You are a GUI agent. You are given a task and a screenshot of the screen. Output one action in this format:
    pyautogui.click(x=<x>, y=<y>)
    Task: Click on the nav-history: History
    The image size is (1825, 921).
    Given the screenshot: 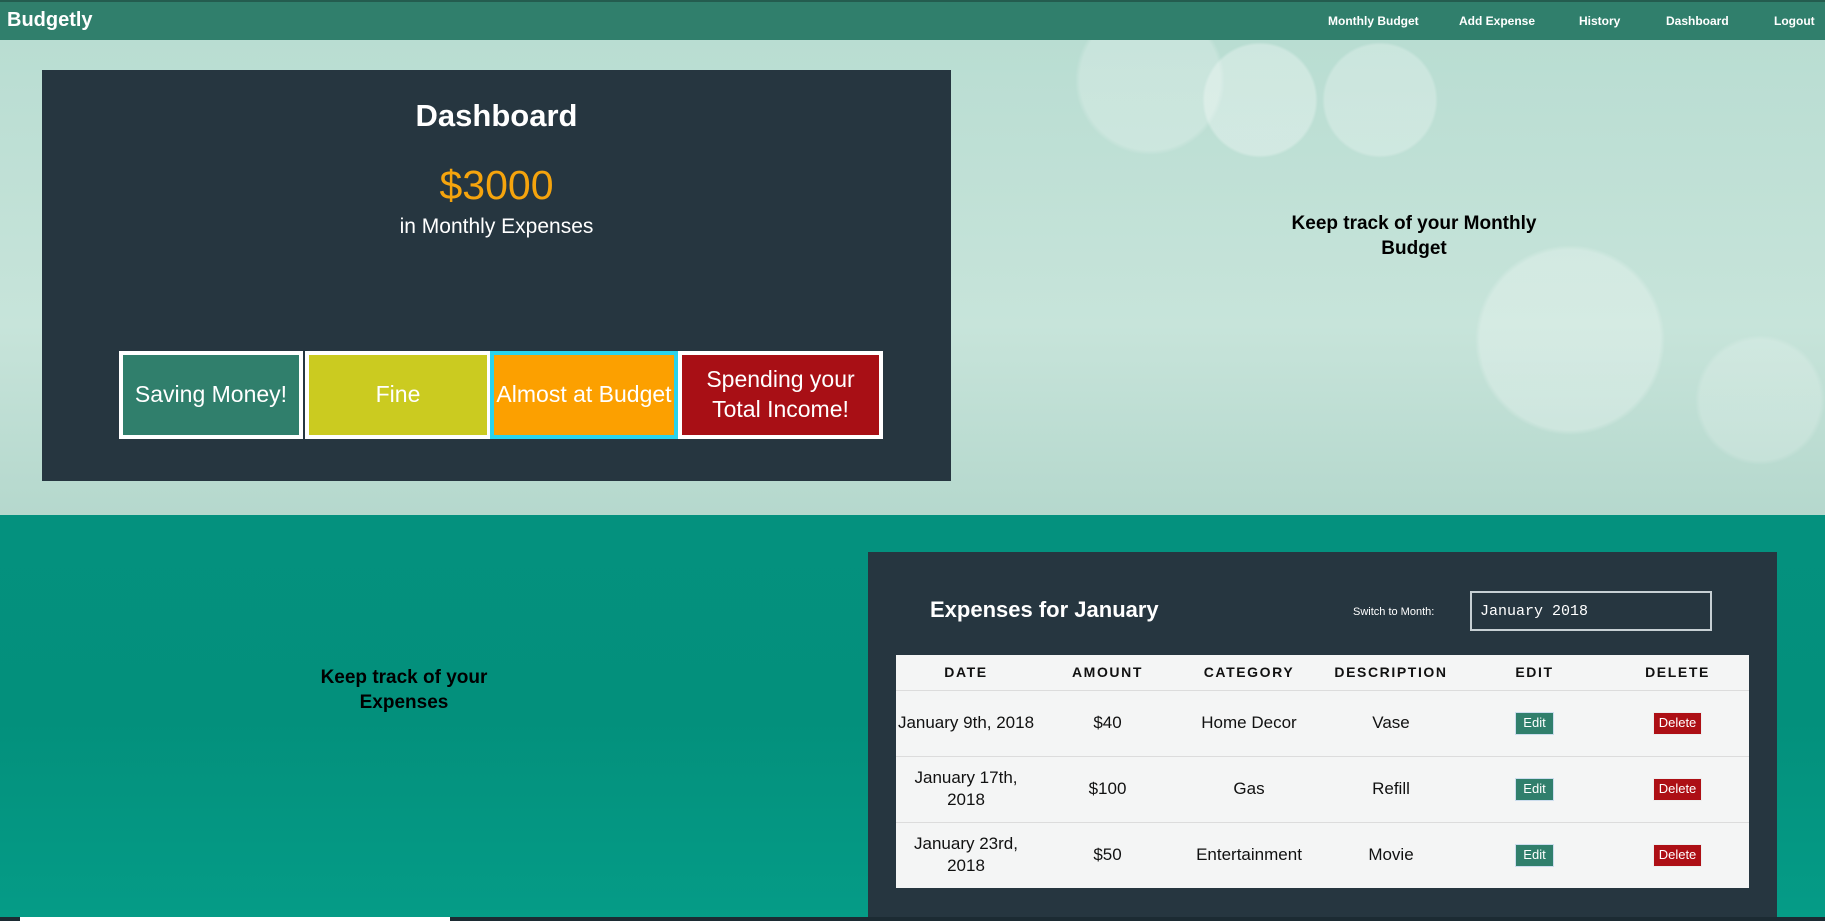 What is the action you would take?
    pyautogui.click(x=1599, y=21)
    